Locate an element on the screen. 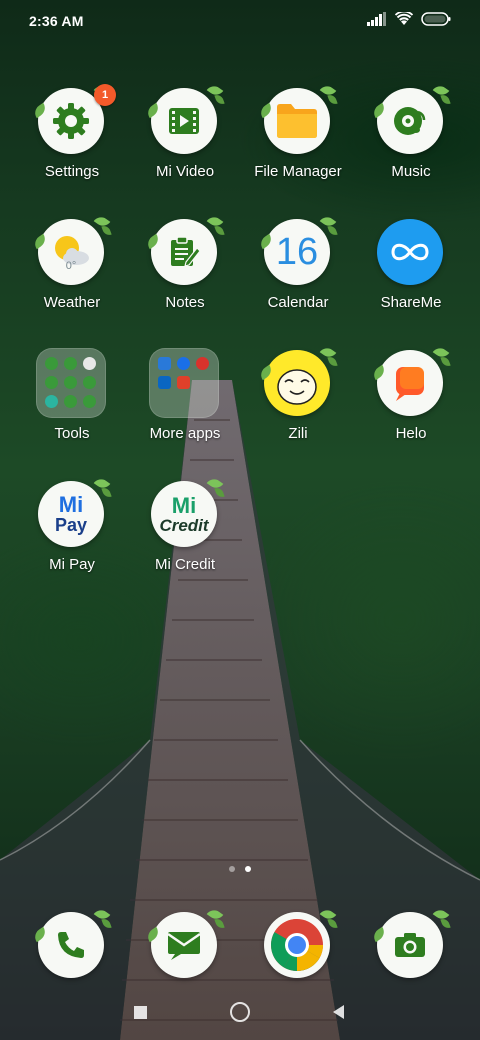  phone-icon is located at coordinates (71, 942).